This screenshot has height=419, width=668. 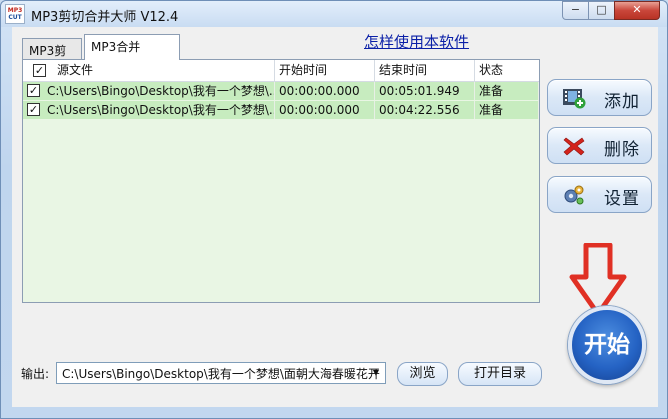 I want to click on output-path-value: C:\Users\Bingo\Desktop\我有一个梦想\面朝大海春暖花开, so click(x=221, y=374).